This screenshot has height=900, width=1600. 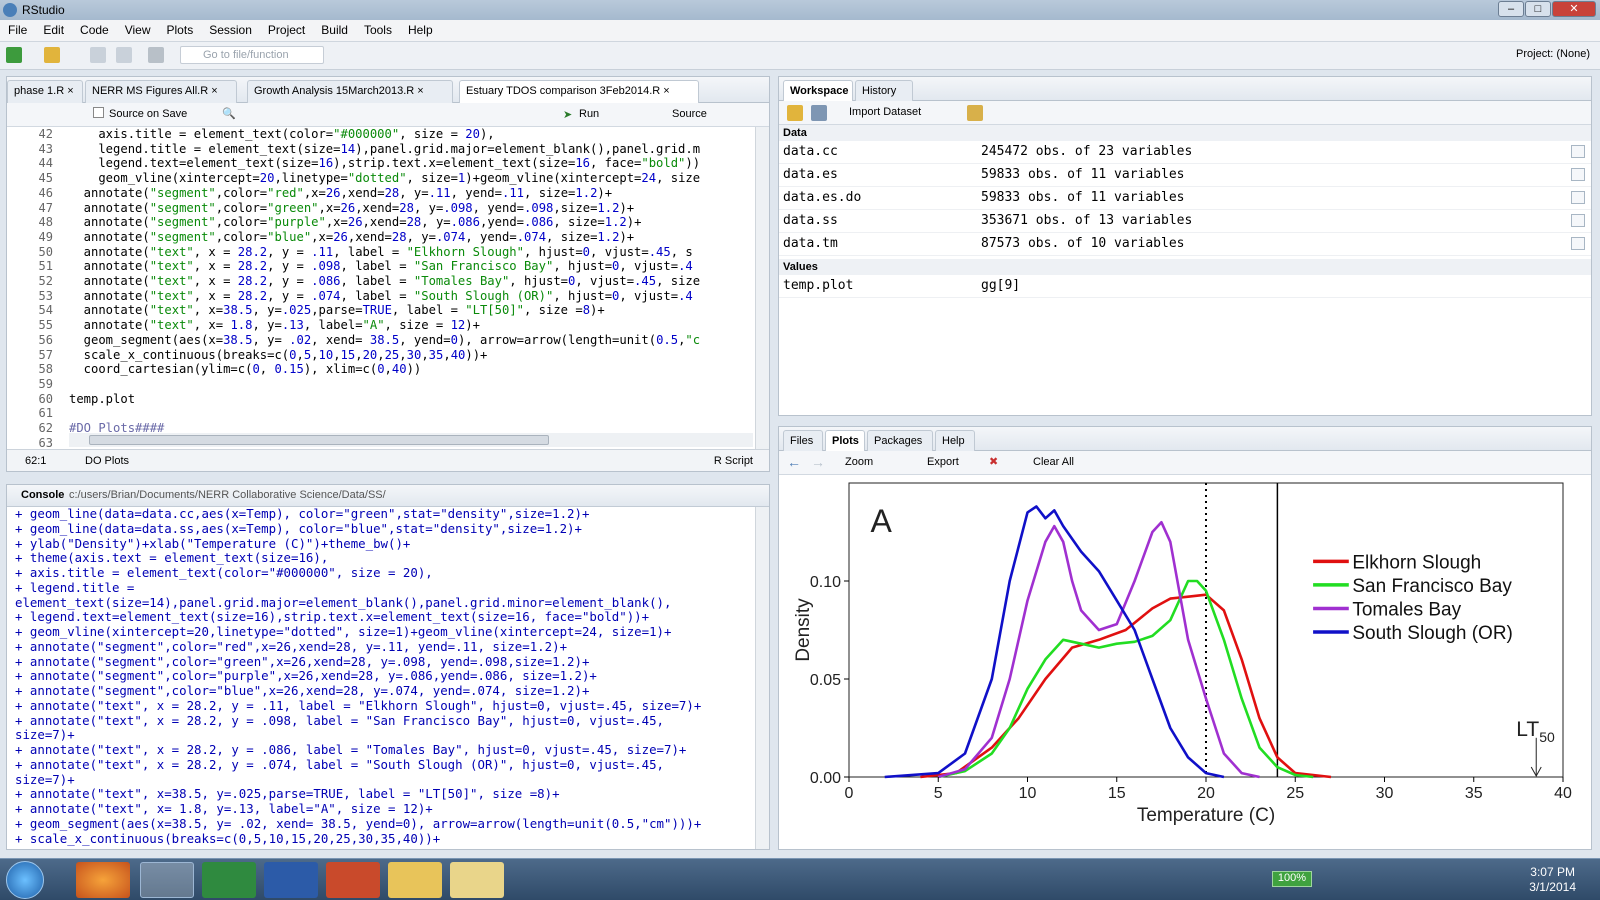 I want to click on data-section-header: Data, so click(x=1185, y=133).